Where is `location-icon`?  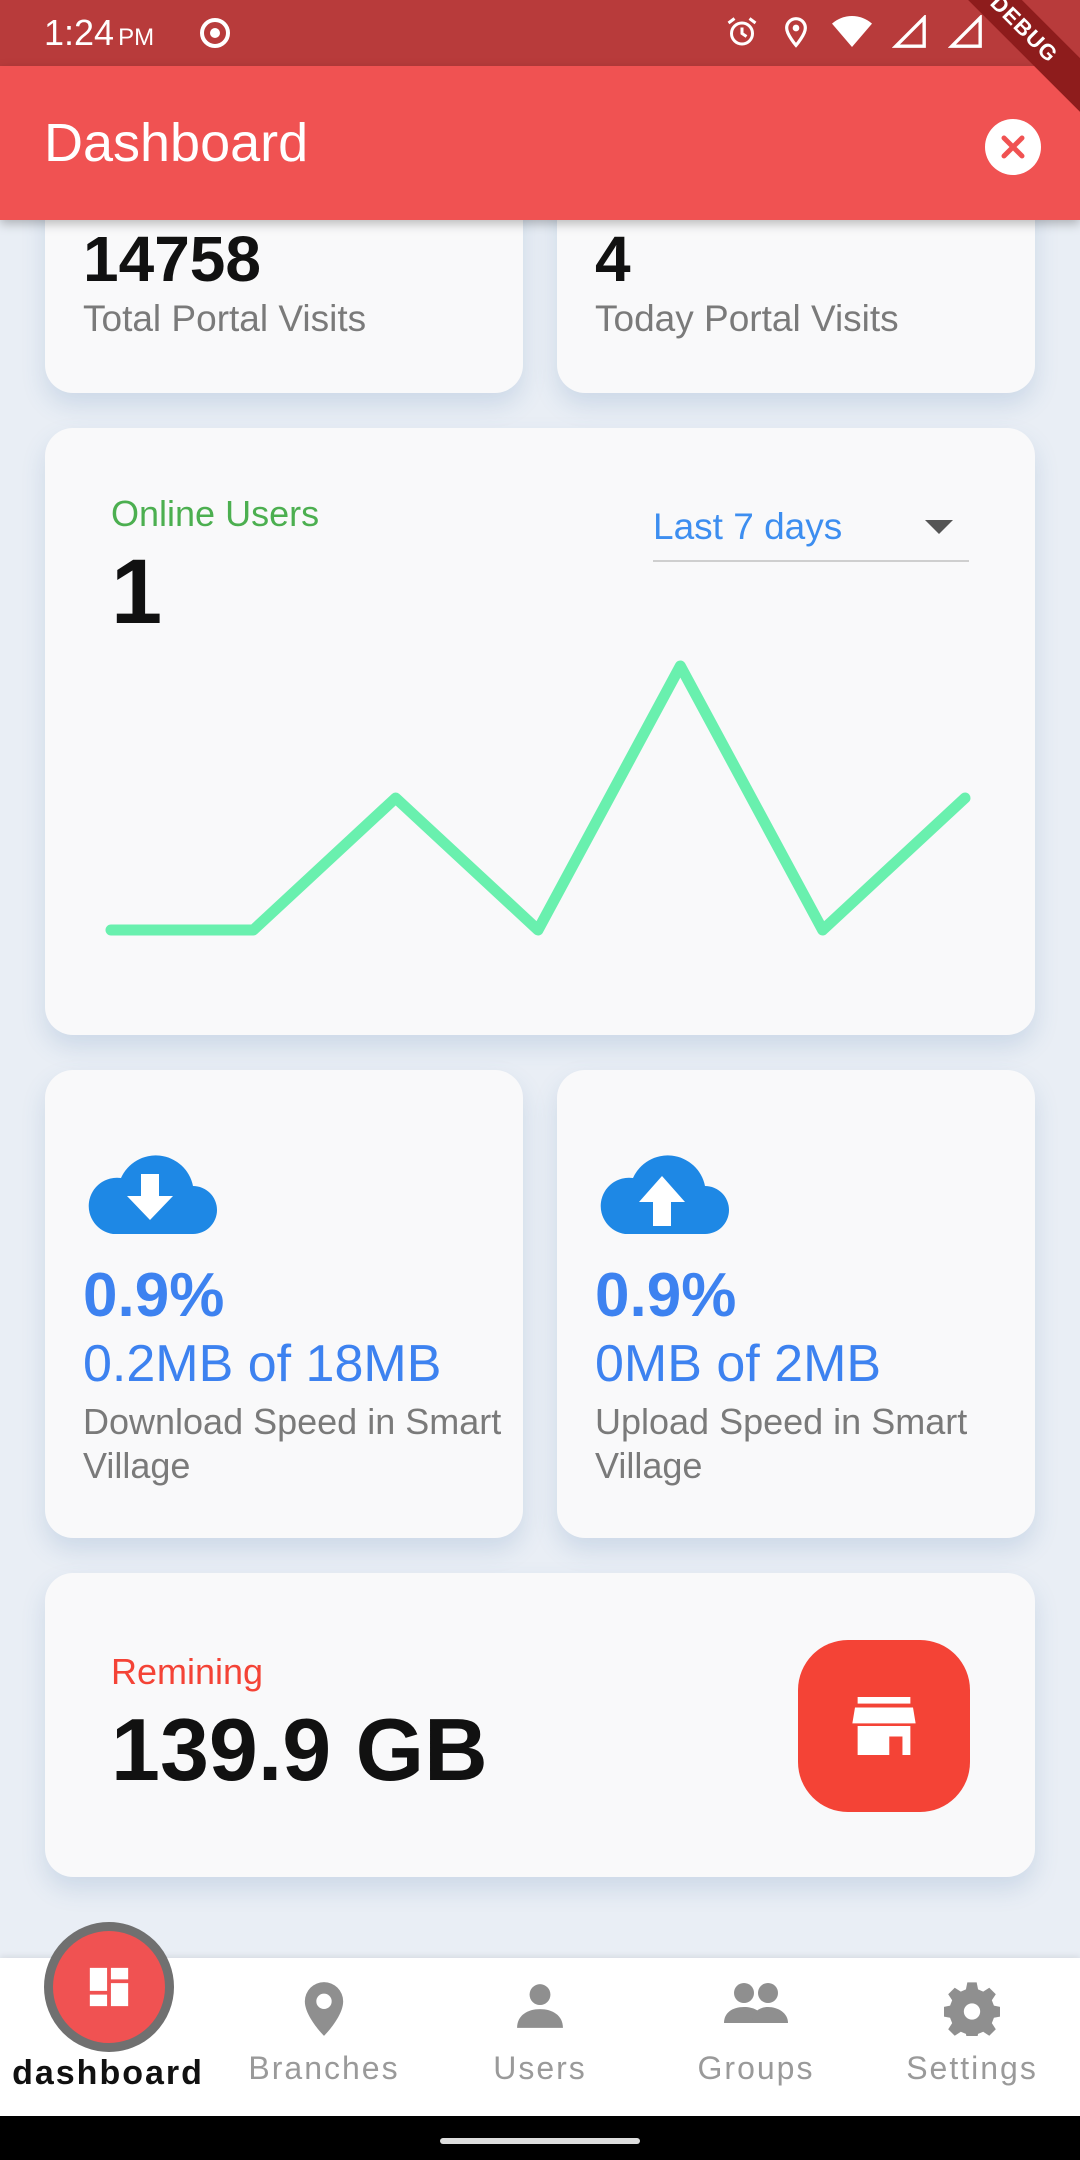
location-icon is located at coordinates (796, 32).